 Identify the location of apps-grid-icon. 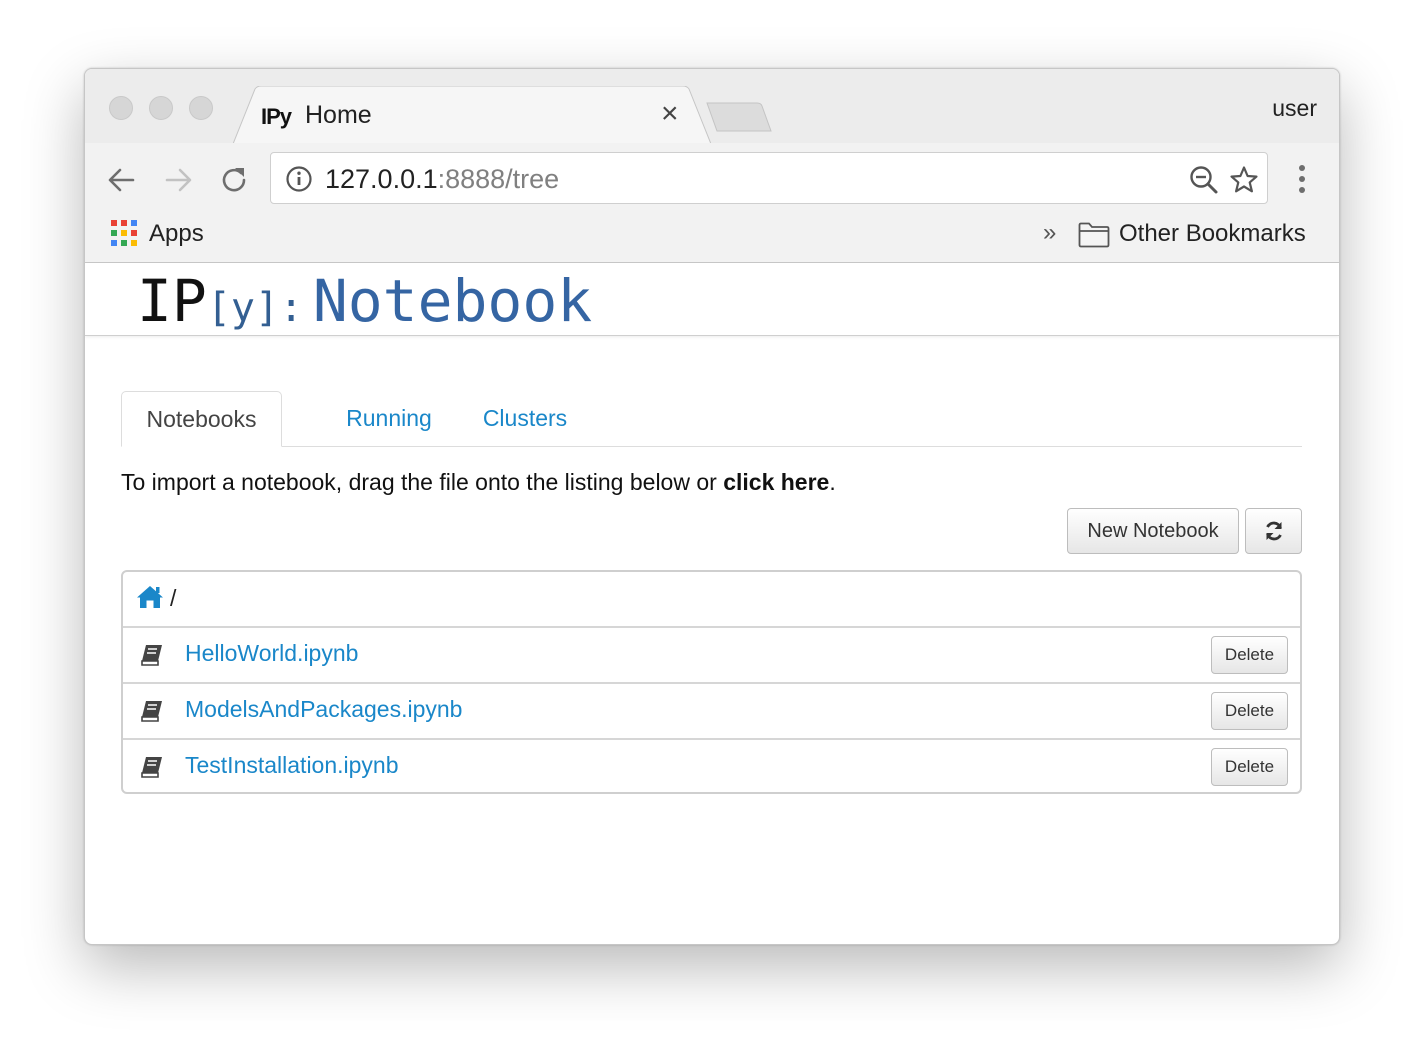
(125, 234).